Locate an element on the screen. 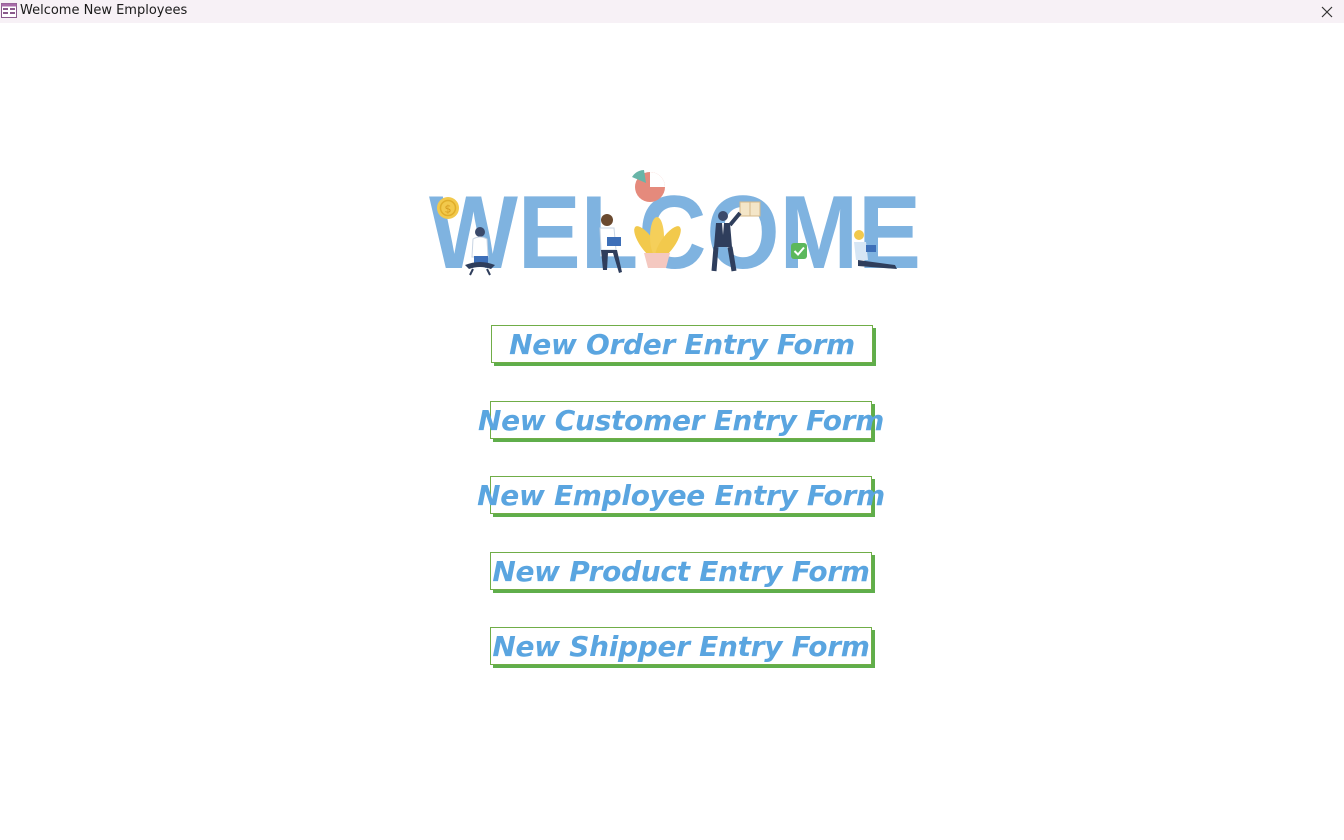 This screenshot has height=840, width=1344. button-label: New Employee Entry Form is located at coordinates (681, 495).